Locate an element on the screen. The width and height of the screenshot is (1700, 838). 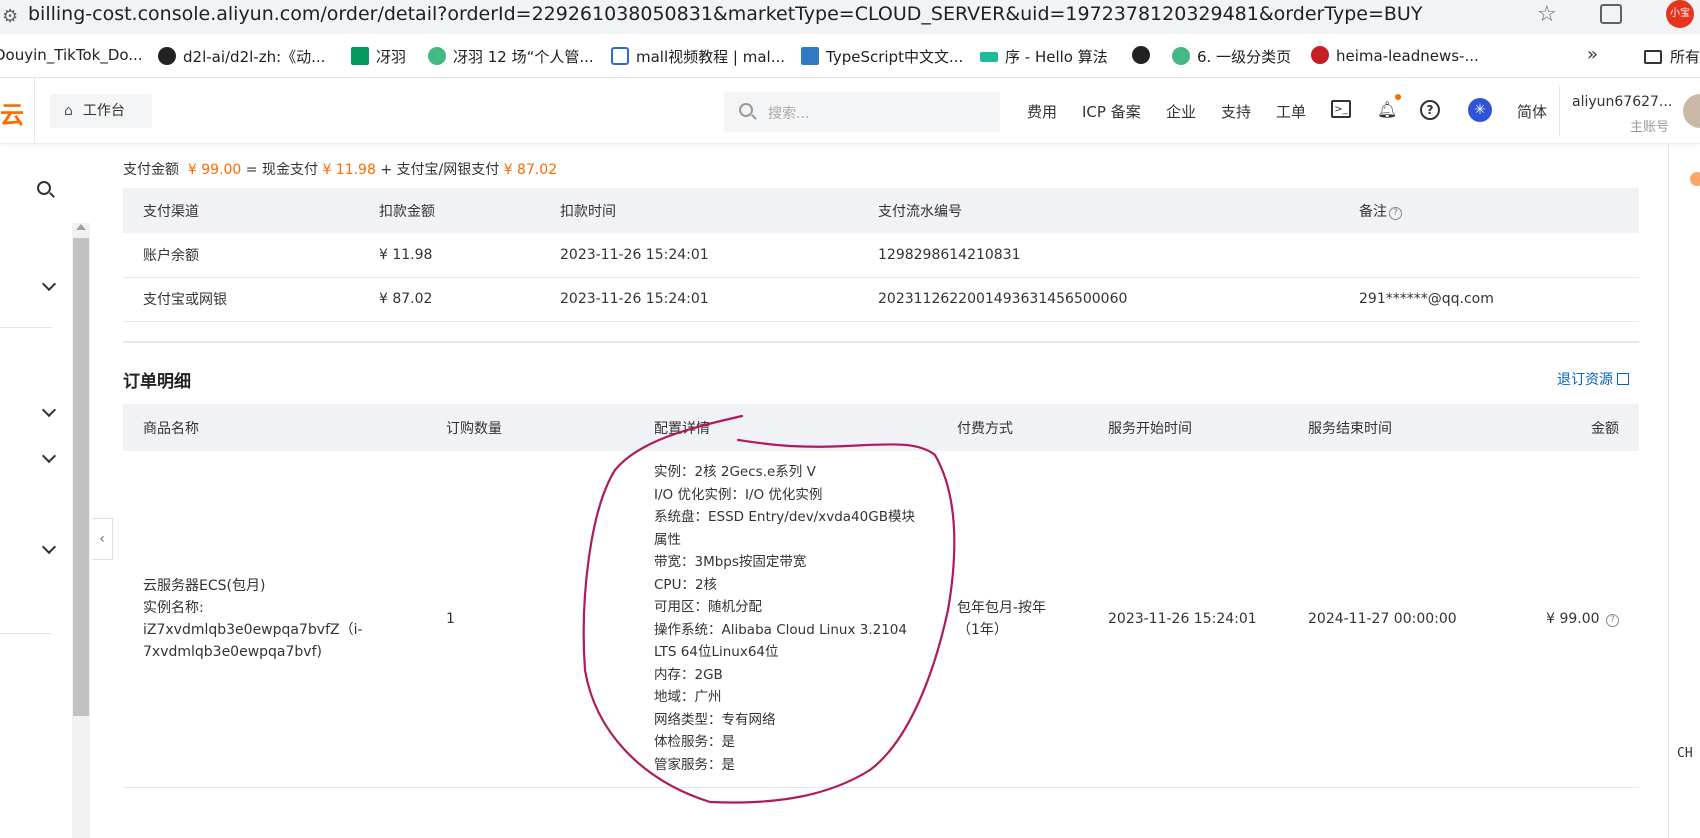
annotation-stroke is located at coordinates (769, 609).